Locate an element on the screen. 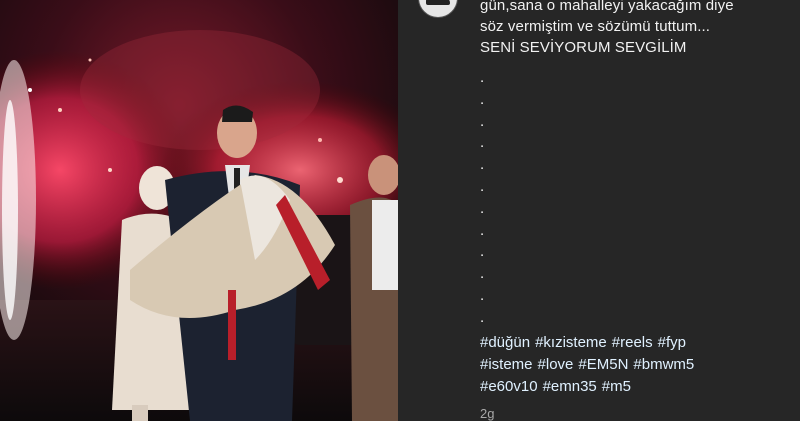 The image size is (800, 421). hashtag-link: #fyp is located at coordinates (672, 342).